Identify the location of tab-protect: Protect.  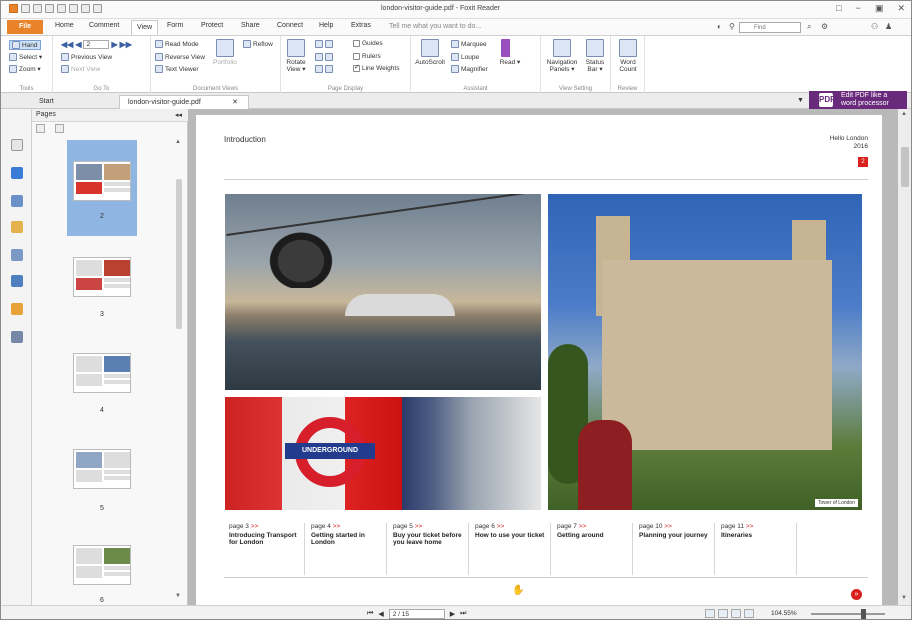
(212, 25).